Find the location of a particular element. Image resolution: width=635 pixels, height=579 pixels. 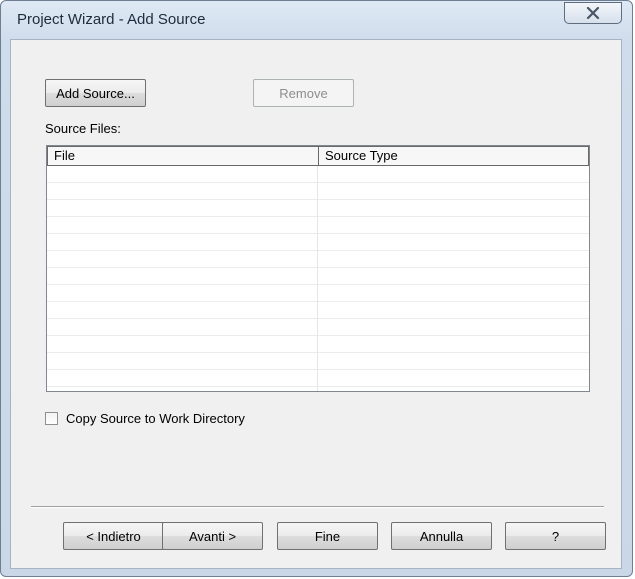

copy-source-option: Copy Source to Work Directory is located at coordinates (145, 418).